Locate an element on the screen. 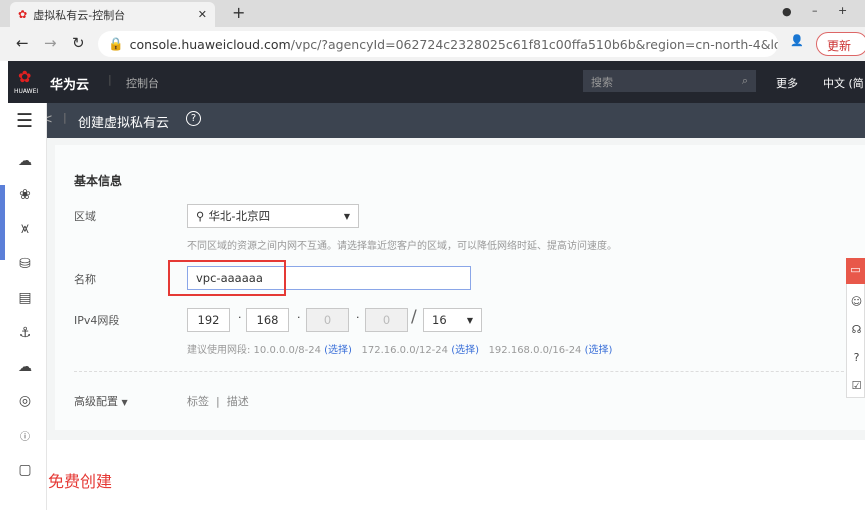 The width and height of the screenshot is (865, 510). tag-link: 标签 is located at coordinates (198, 401).